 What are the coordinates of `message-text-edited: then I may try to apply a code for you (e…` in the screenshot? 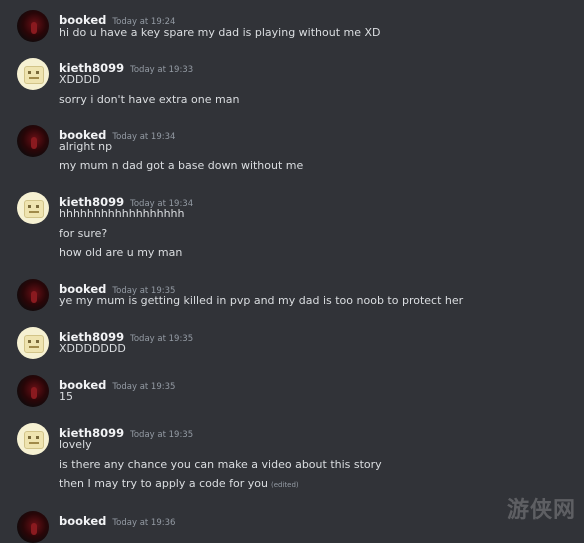 It's located at (179, 483).